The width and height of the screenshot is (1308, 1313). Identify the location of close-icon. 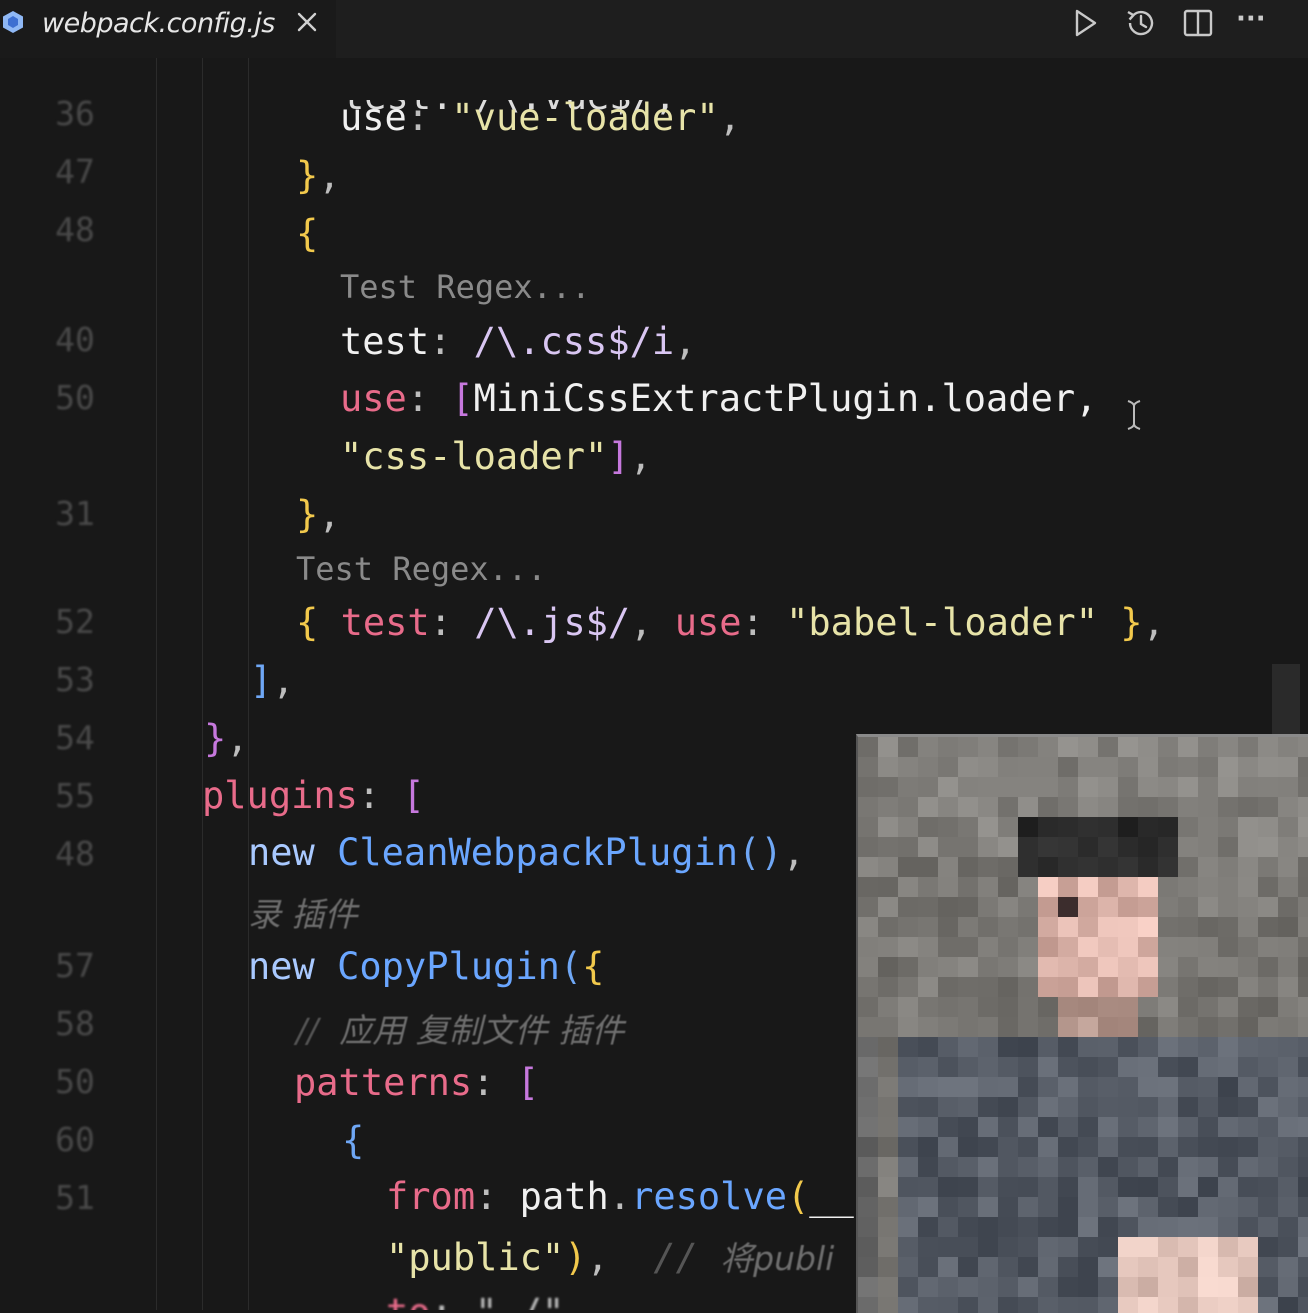
(307, 22).